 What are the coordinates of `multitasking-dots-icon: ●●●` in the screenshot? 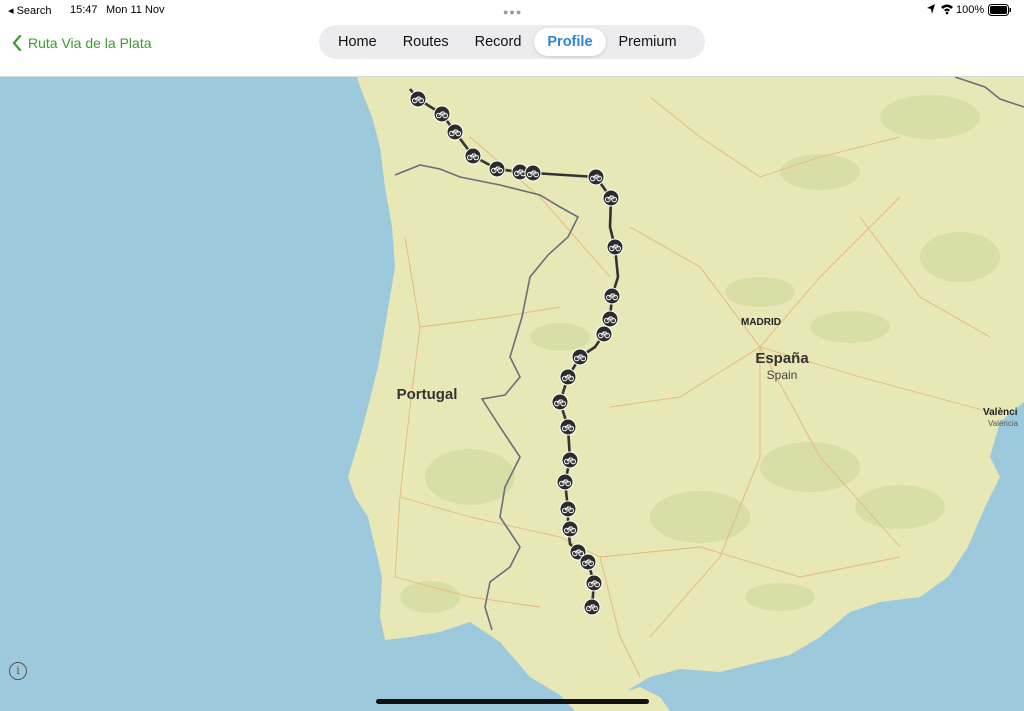 It's located at (512, 12).